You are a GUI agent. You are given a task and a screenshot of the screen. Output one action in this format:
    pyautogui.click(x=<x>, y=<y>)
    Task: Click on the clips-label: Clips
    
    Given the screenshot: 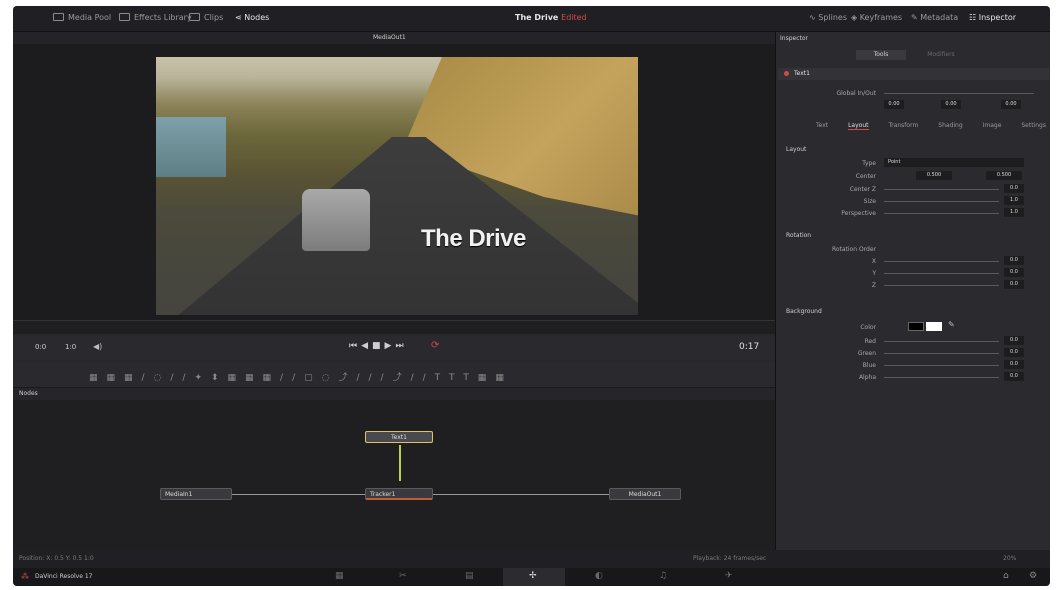 What is the action you would take?
    pyautogui.click(x=214, y=17)
    